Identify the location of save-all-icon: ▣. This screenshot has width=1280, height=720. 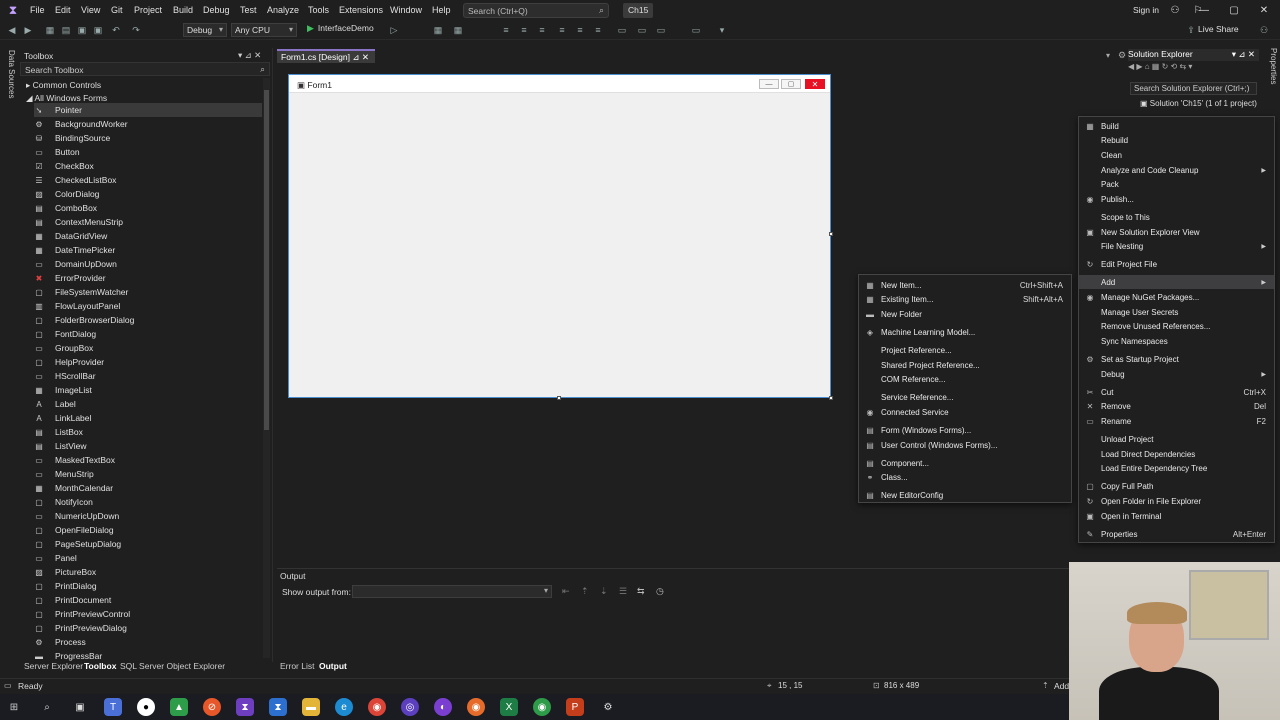
(98, 30).